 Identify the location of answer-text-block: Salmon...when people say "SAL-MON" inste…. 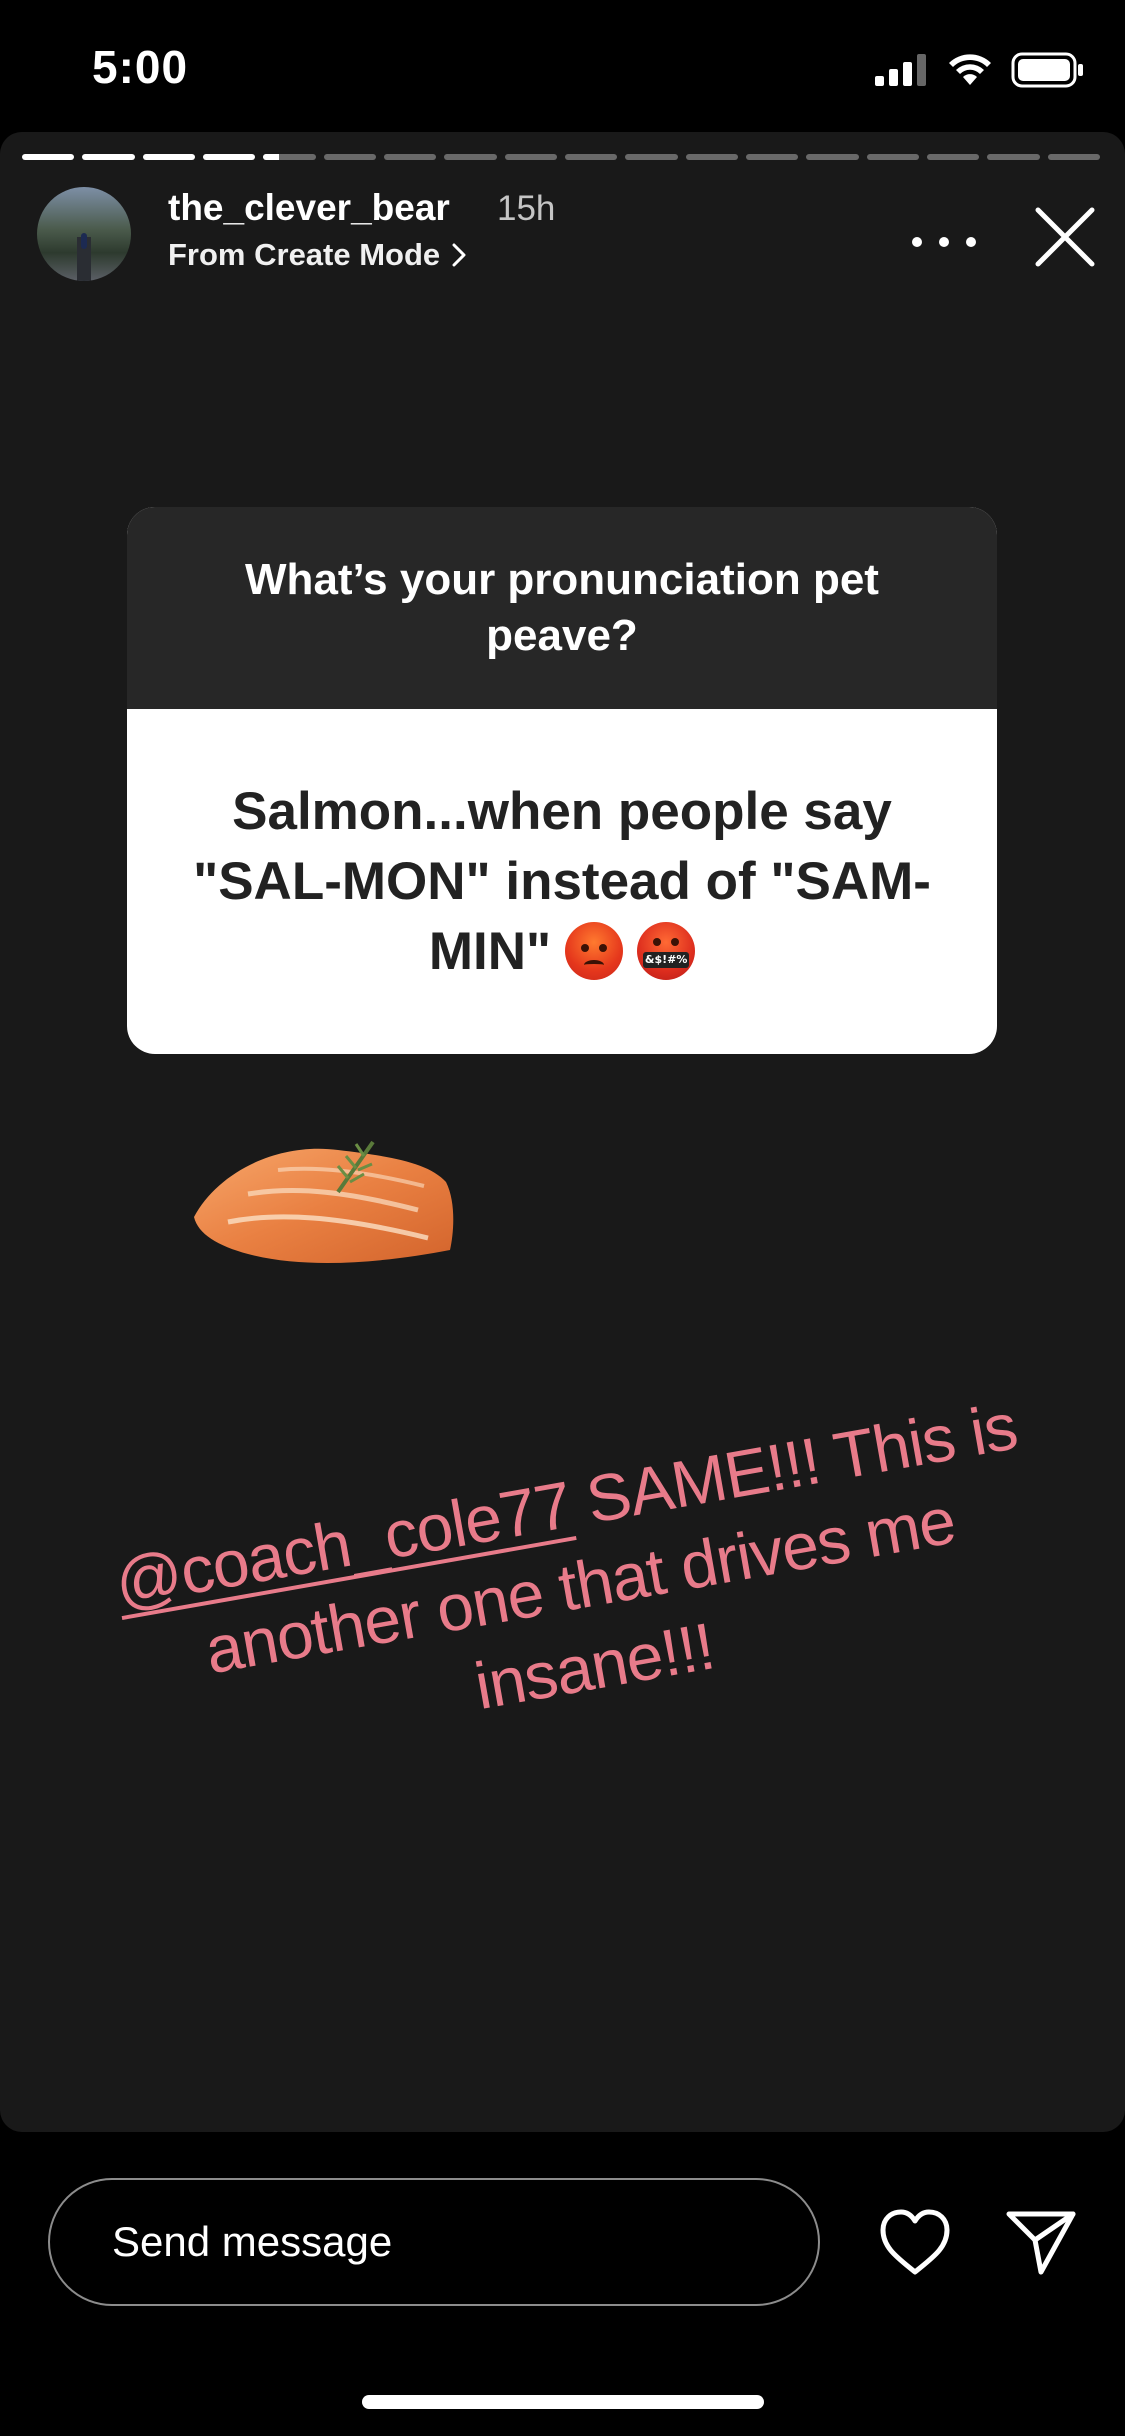
(562, 882).